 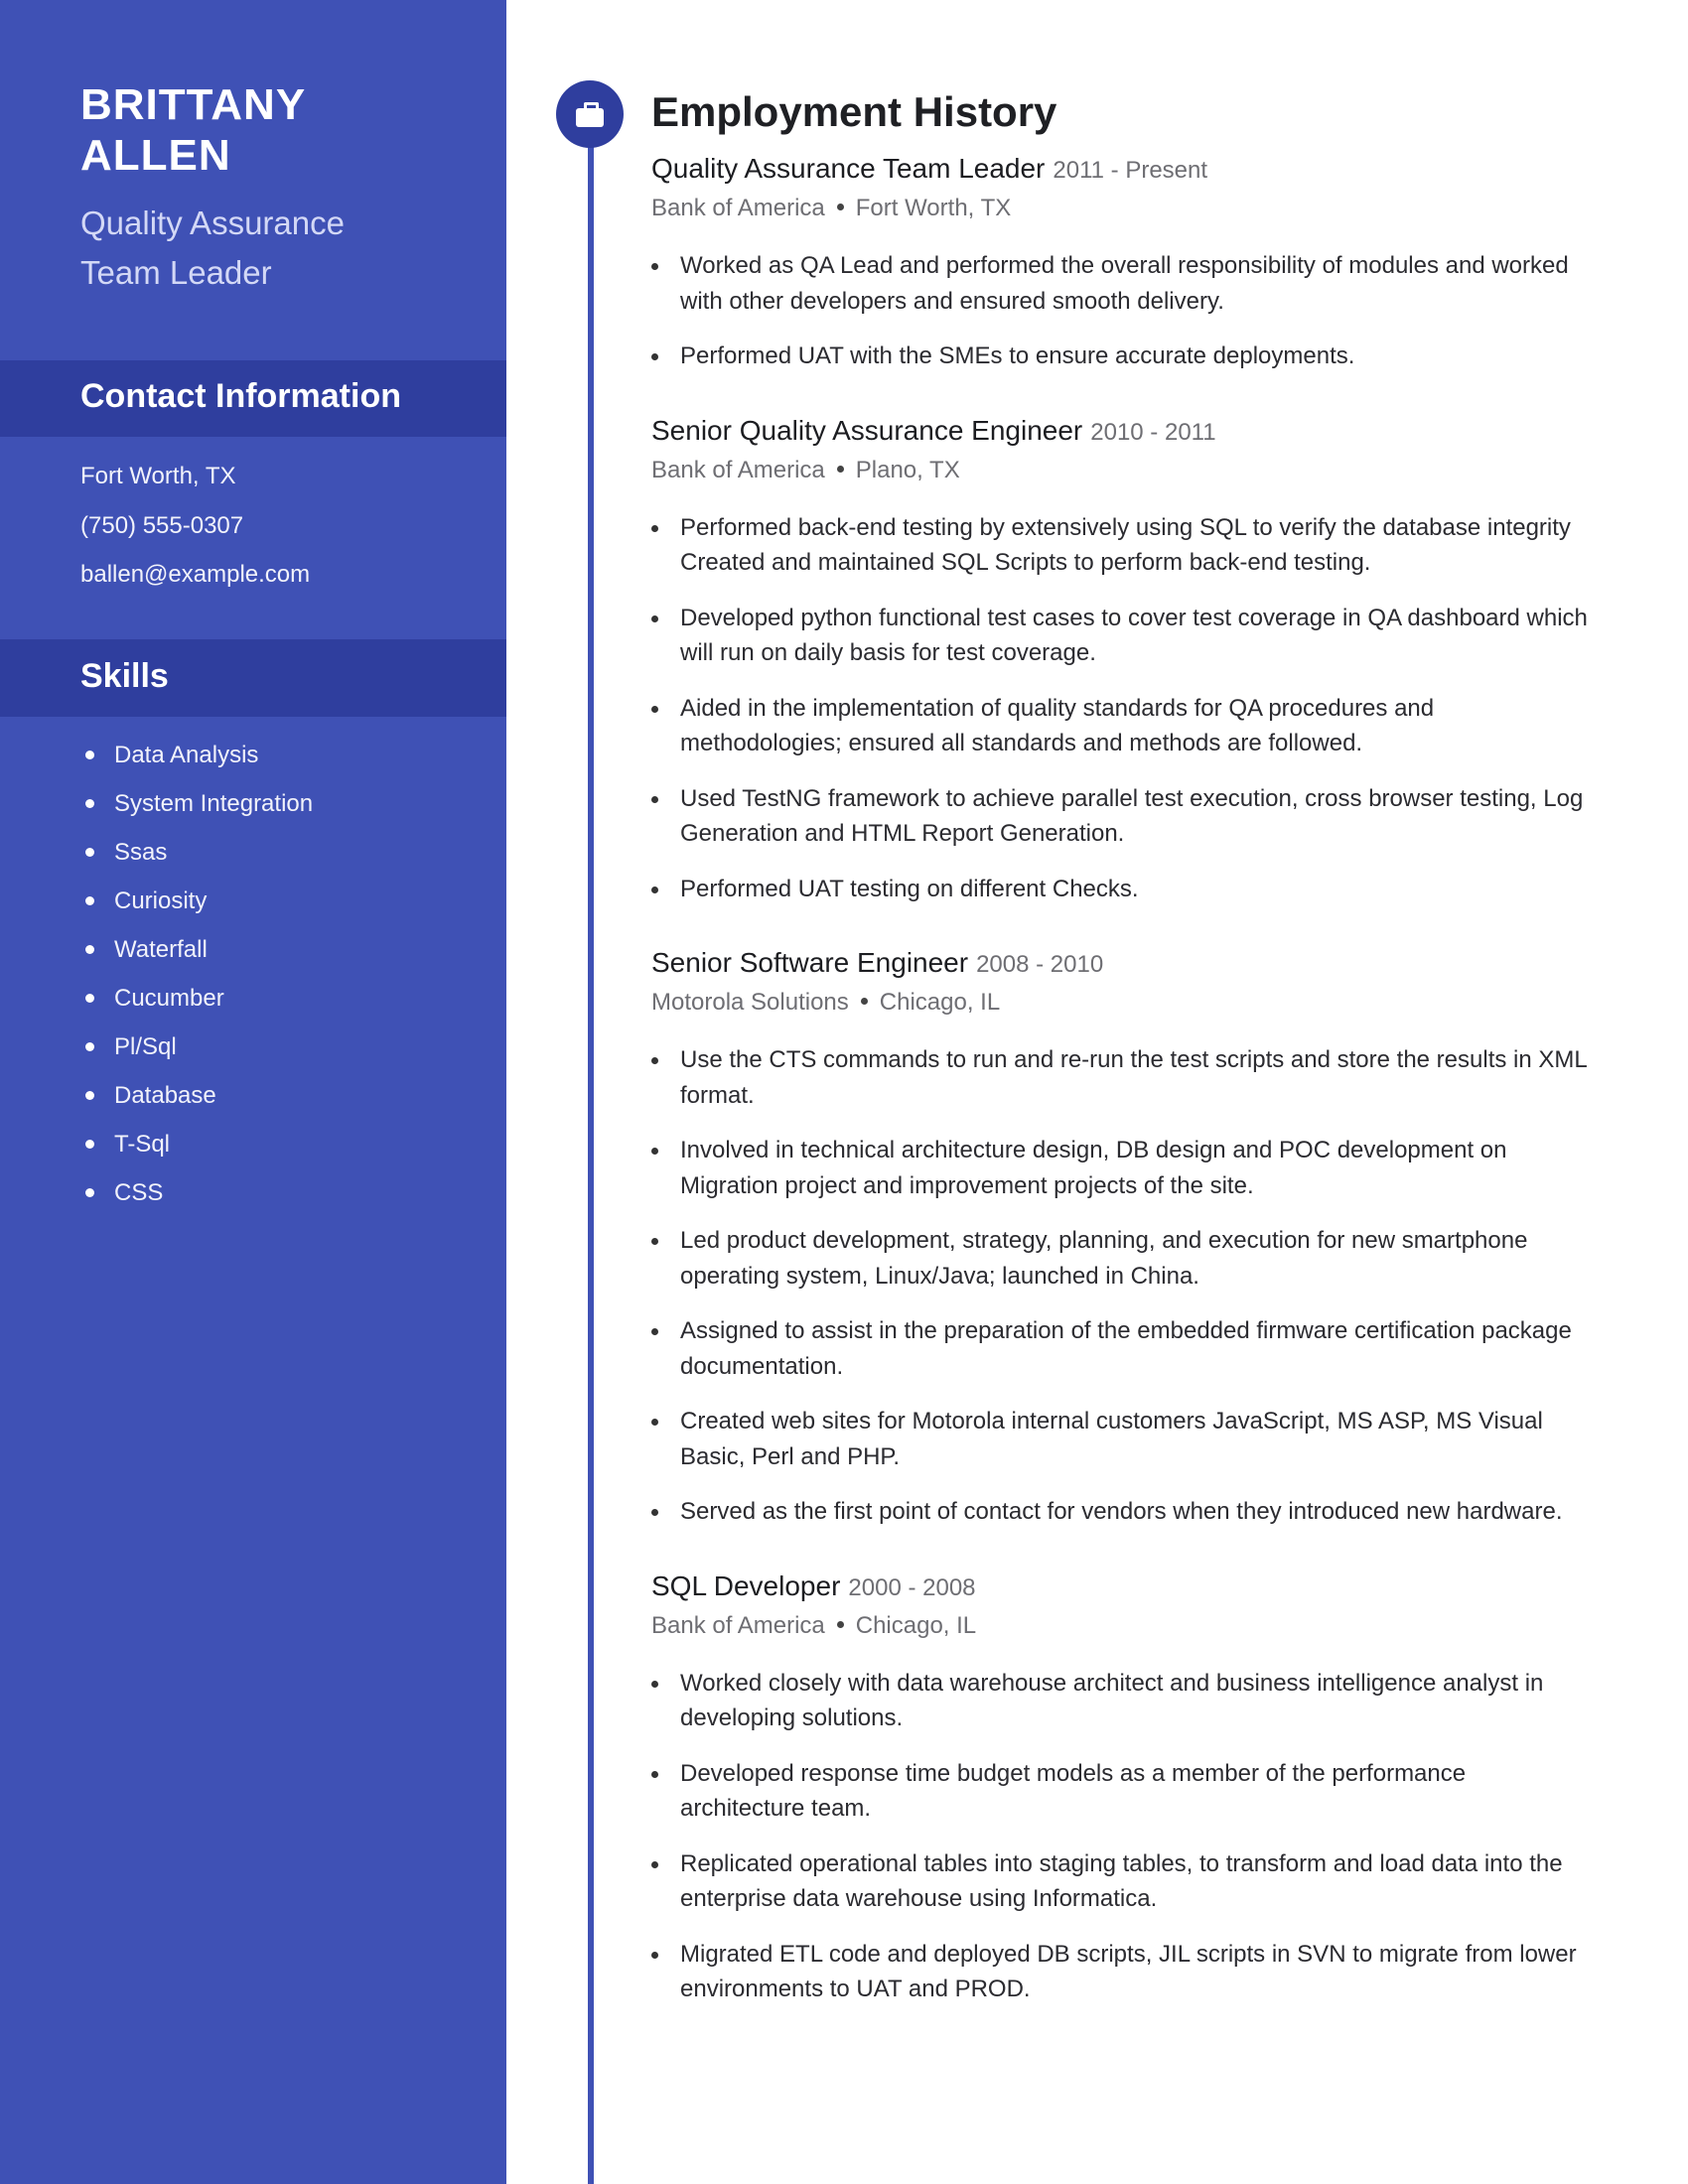 I want to click on title-line-2: Team Leader, so click(x=176, y=272).